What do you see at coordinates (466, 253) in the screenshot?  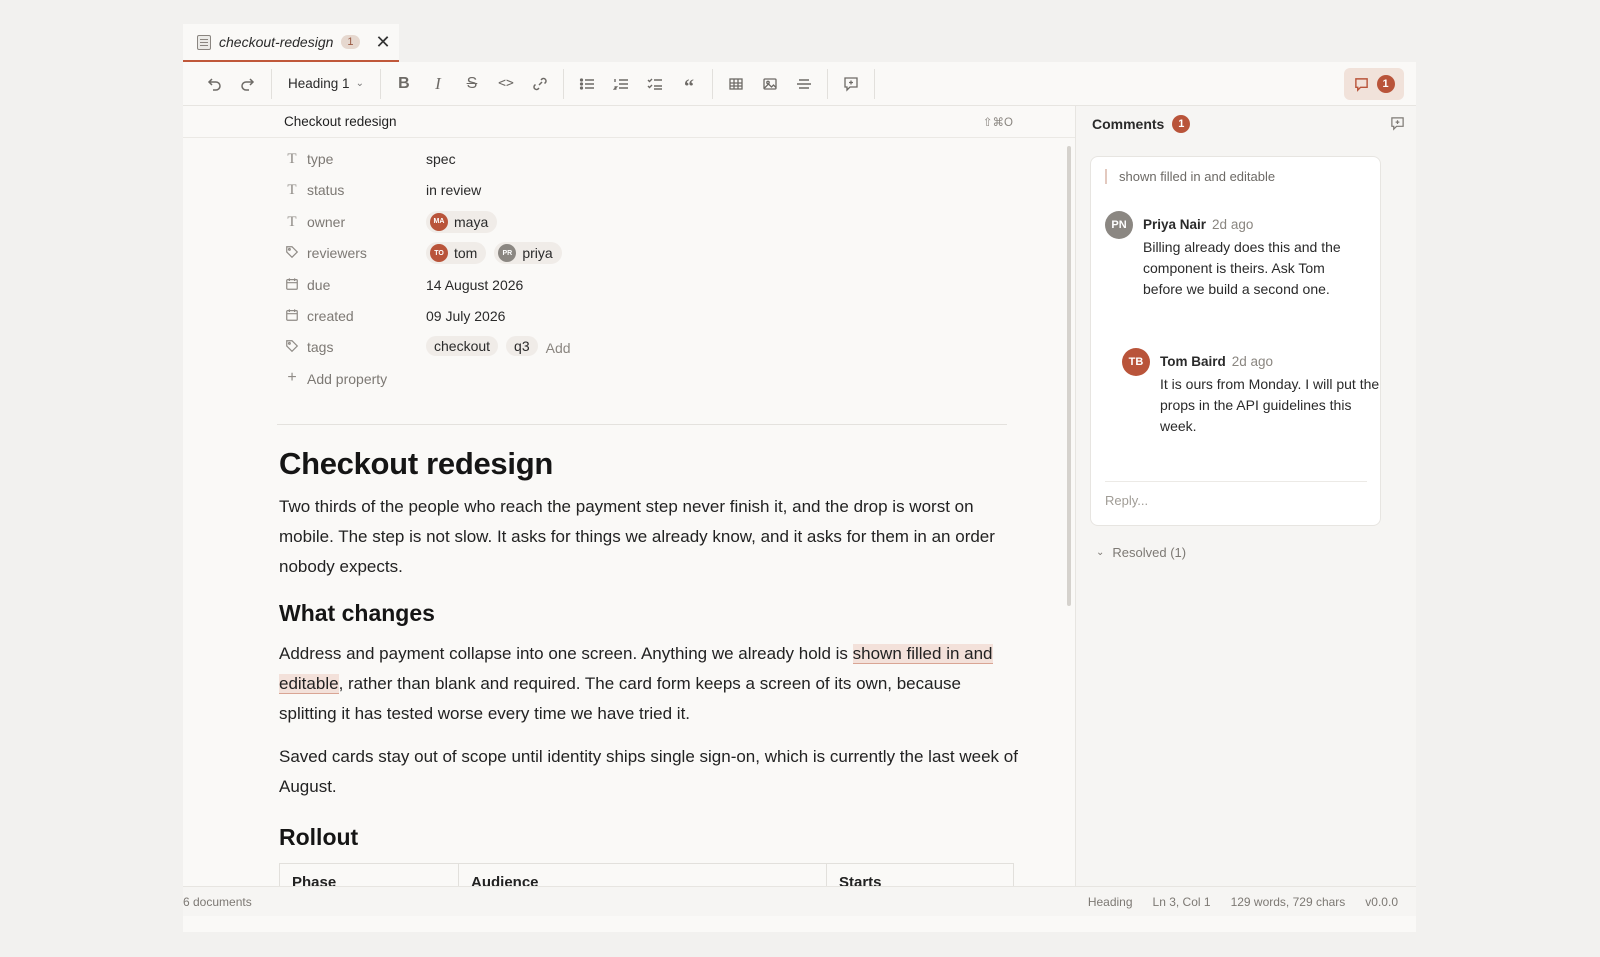 I see `person-name: tom` at bounding box center [466, 253].